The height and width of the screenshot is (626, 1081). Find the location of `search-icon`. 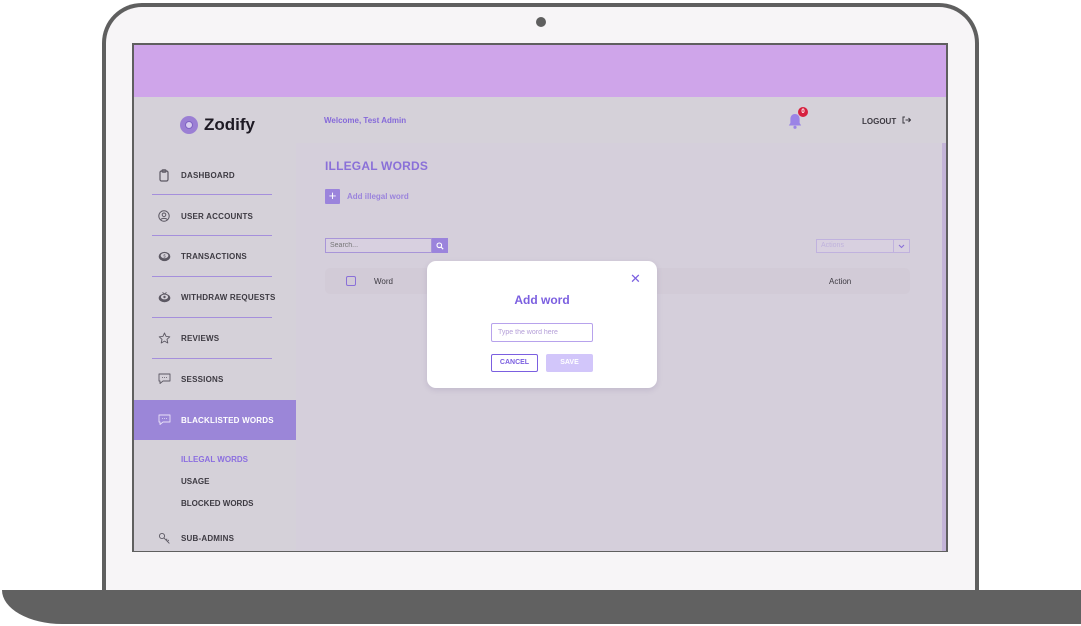

search-icon is located at coordinates (440, 245).